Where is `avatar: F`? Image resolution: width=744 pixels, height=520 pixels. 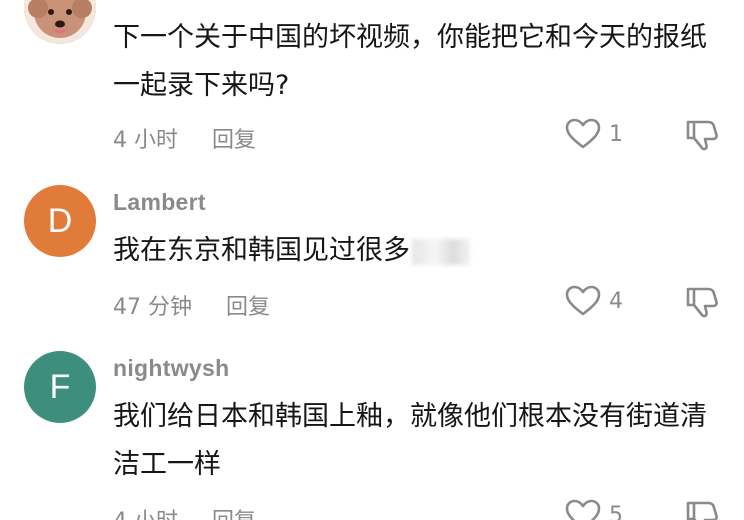 avatar: F is located at coordinates (60, 387).